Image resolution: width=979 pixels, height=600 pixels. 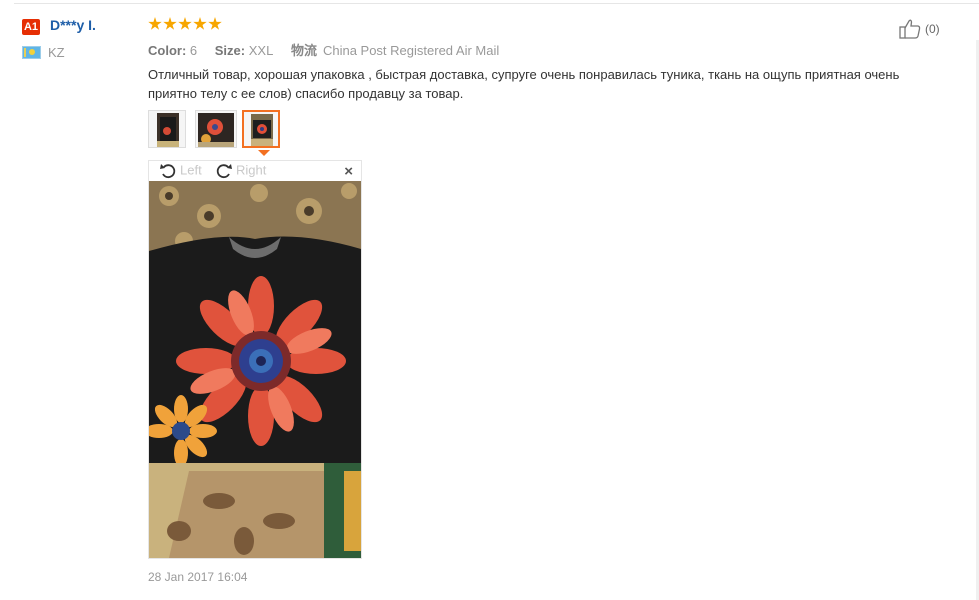 What do you see at coordinates (411, 50) in the screenshot?
I see `shipping-value: China Post Registered Air Mail` at bounding box center [411, 50].